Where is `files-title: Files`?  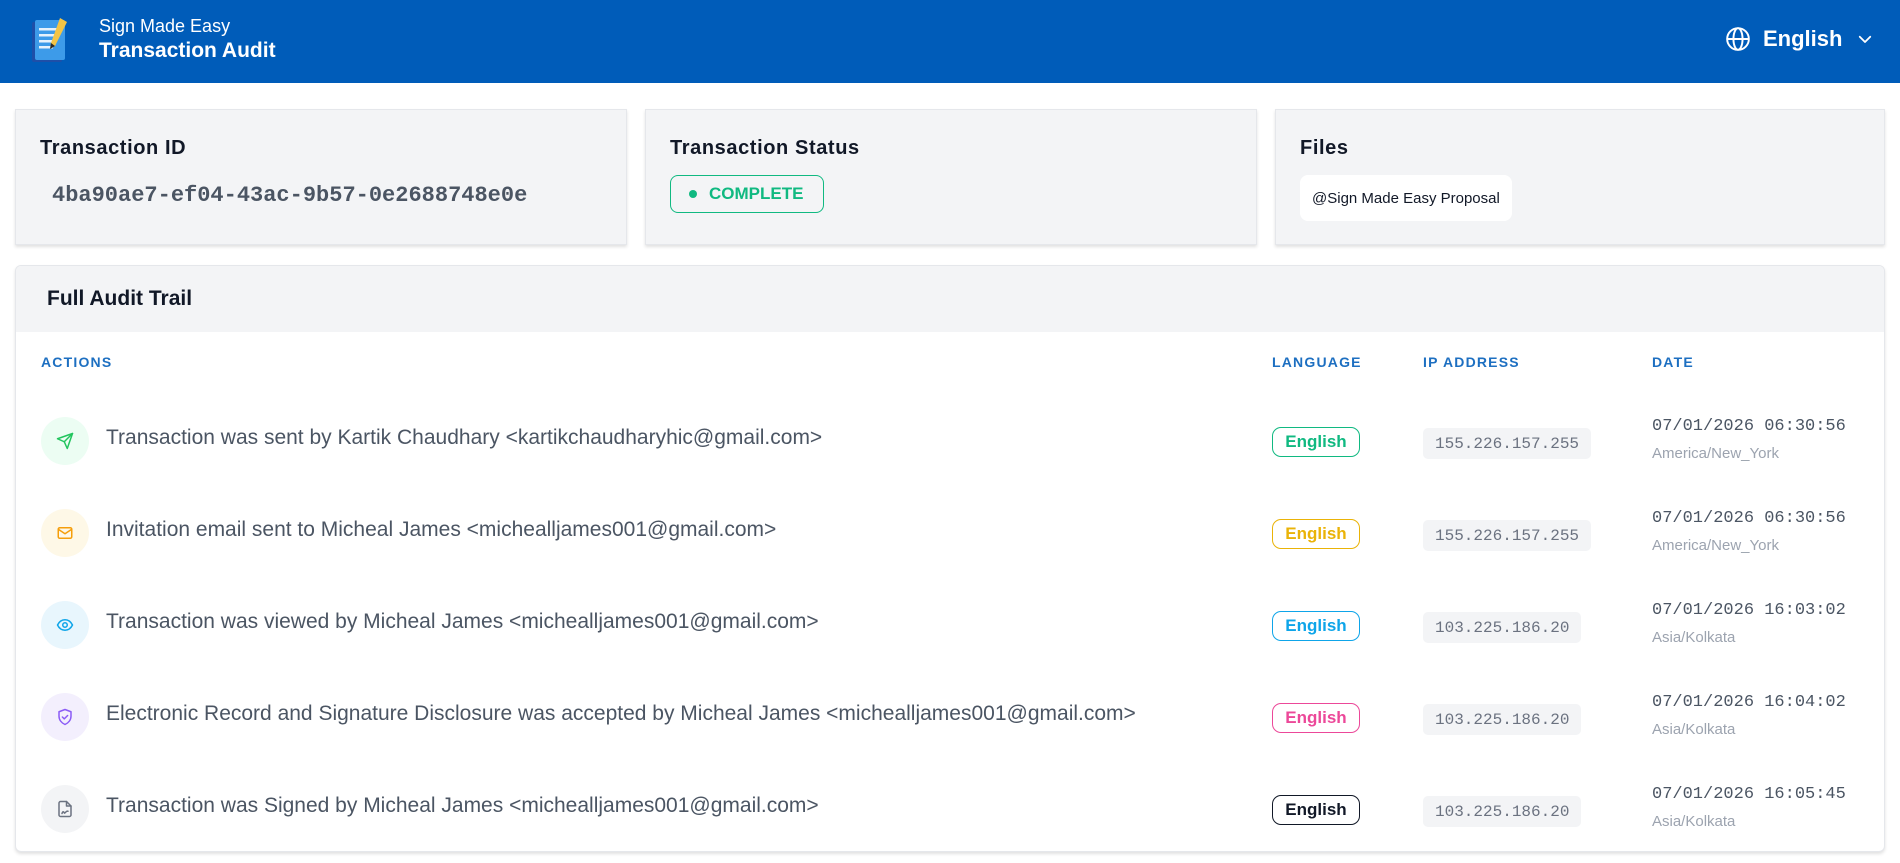 files-title: Files is located at coordinates (1324, 148).